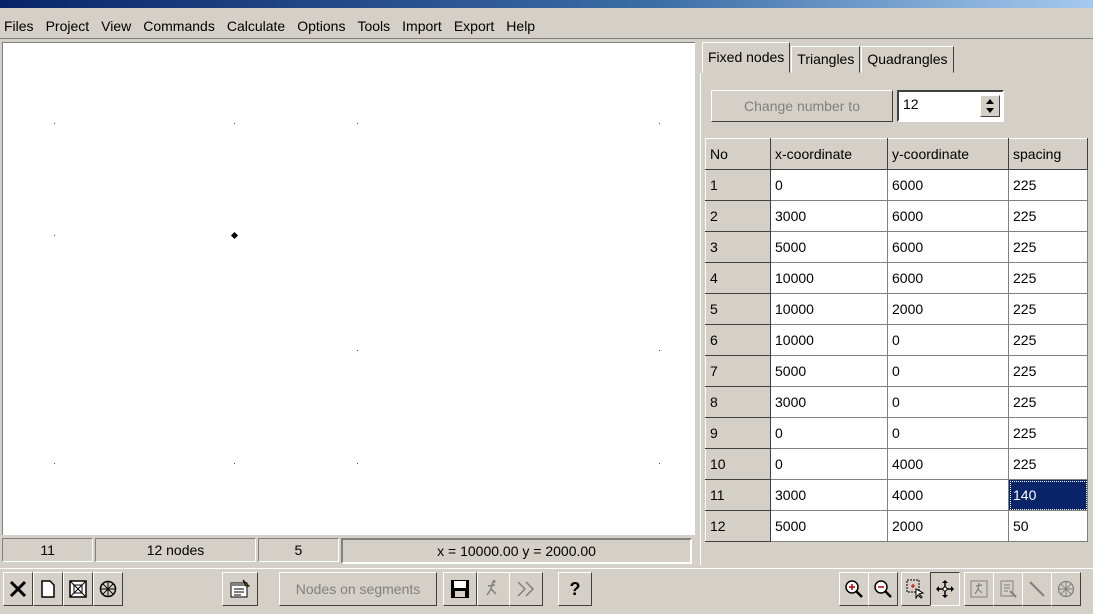 The image size is (1093, 614). Describe the element at coordinates (494, 589) in the screenshot. I see `run-button` at that location.